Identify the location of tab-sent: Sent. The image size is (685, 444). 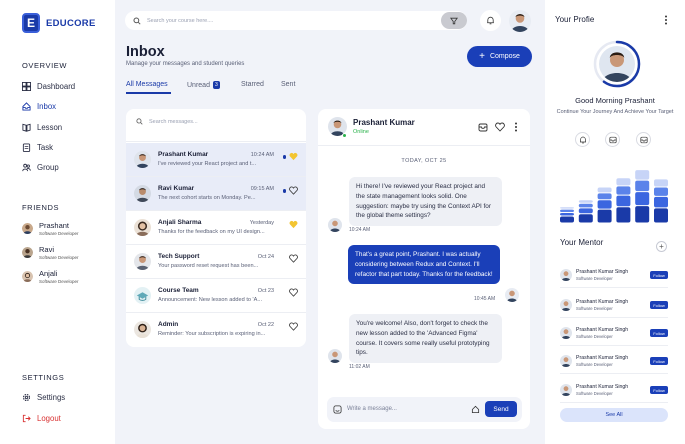
(288, 84).